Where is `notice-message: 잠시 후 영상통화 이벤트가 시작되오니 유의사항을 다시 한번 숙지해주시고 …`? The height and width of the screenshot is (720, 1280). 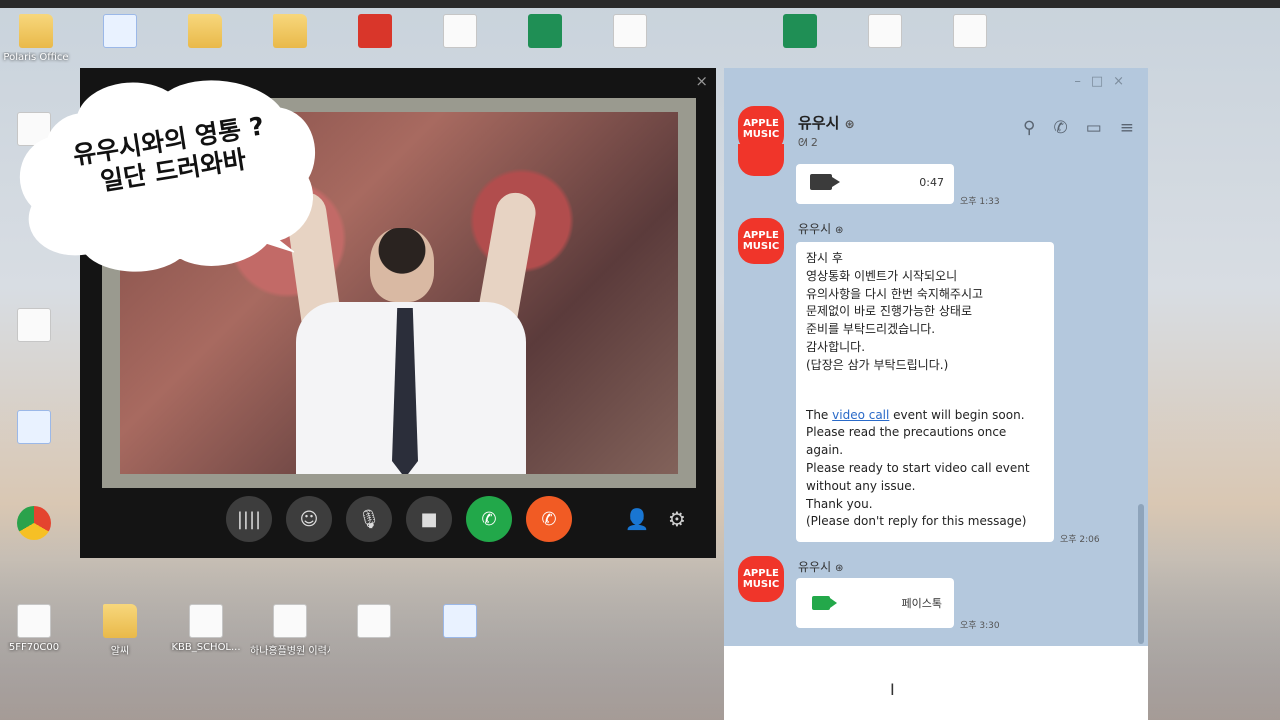
notice-message: 잠시 후 영상통화 이벤트가 시작되오니 유의사항을 다시 한번 숙지해주시고 … is located at coordinates (925, 392).